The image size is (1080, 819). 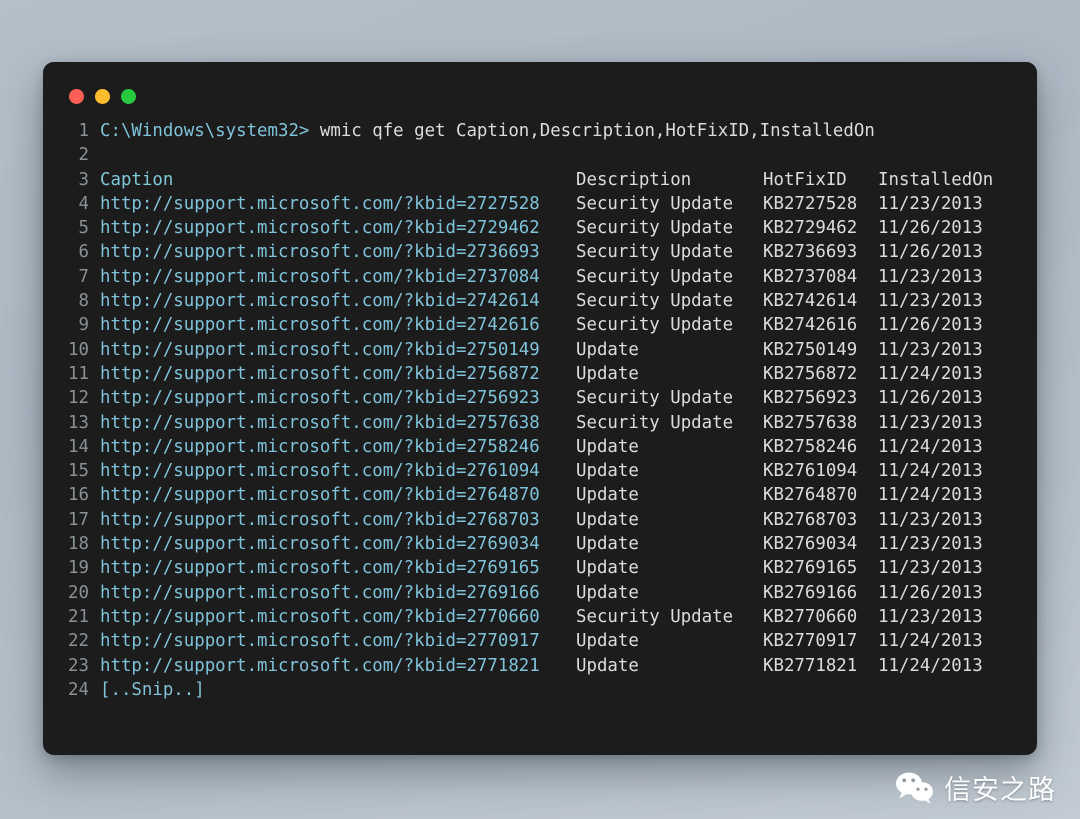 What do you see at coordinates (78, 422) in the screenshot?
I see `line-number: 13` at bounding box center [78, 422].